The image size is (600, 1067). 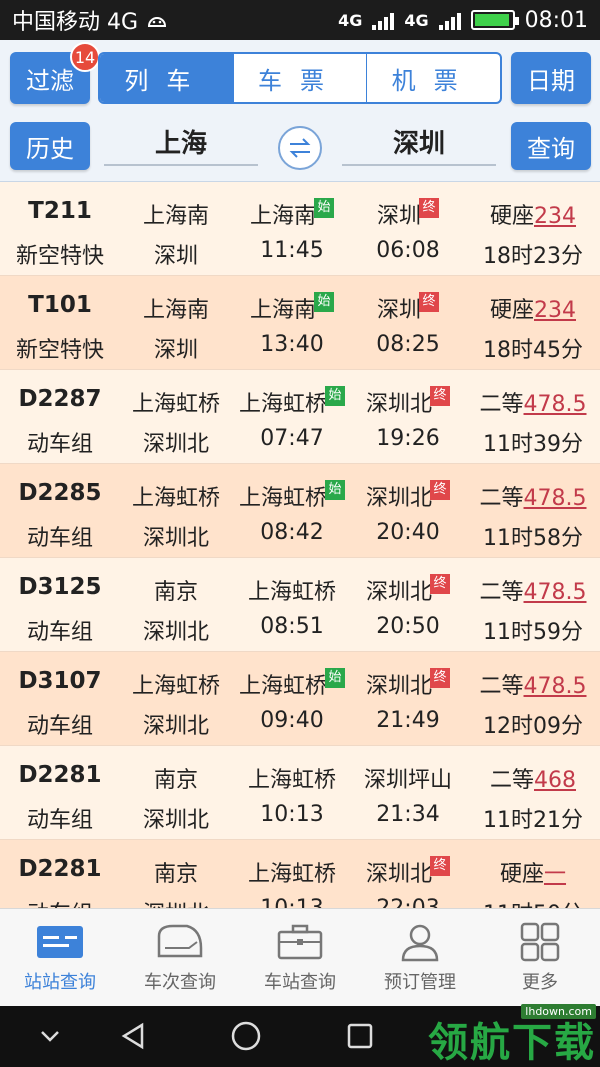 What do you see at coordinates (50, 1036) in the screenshot?
I see `chevron-down-icon` at bounding box center [50, 1036].